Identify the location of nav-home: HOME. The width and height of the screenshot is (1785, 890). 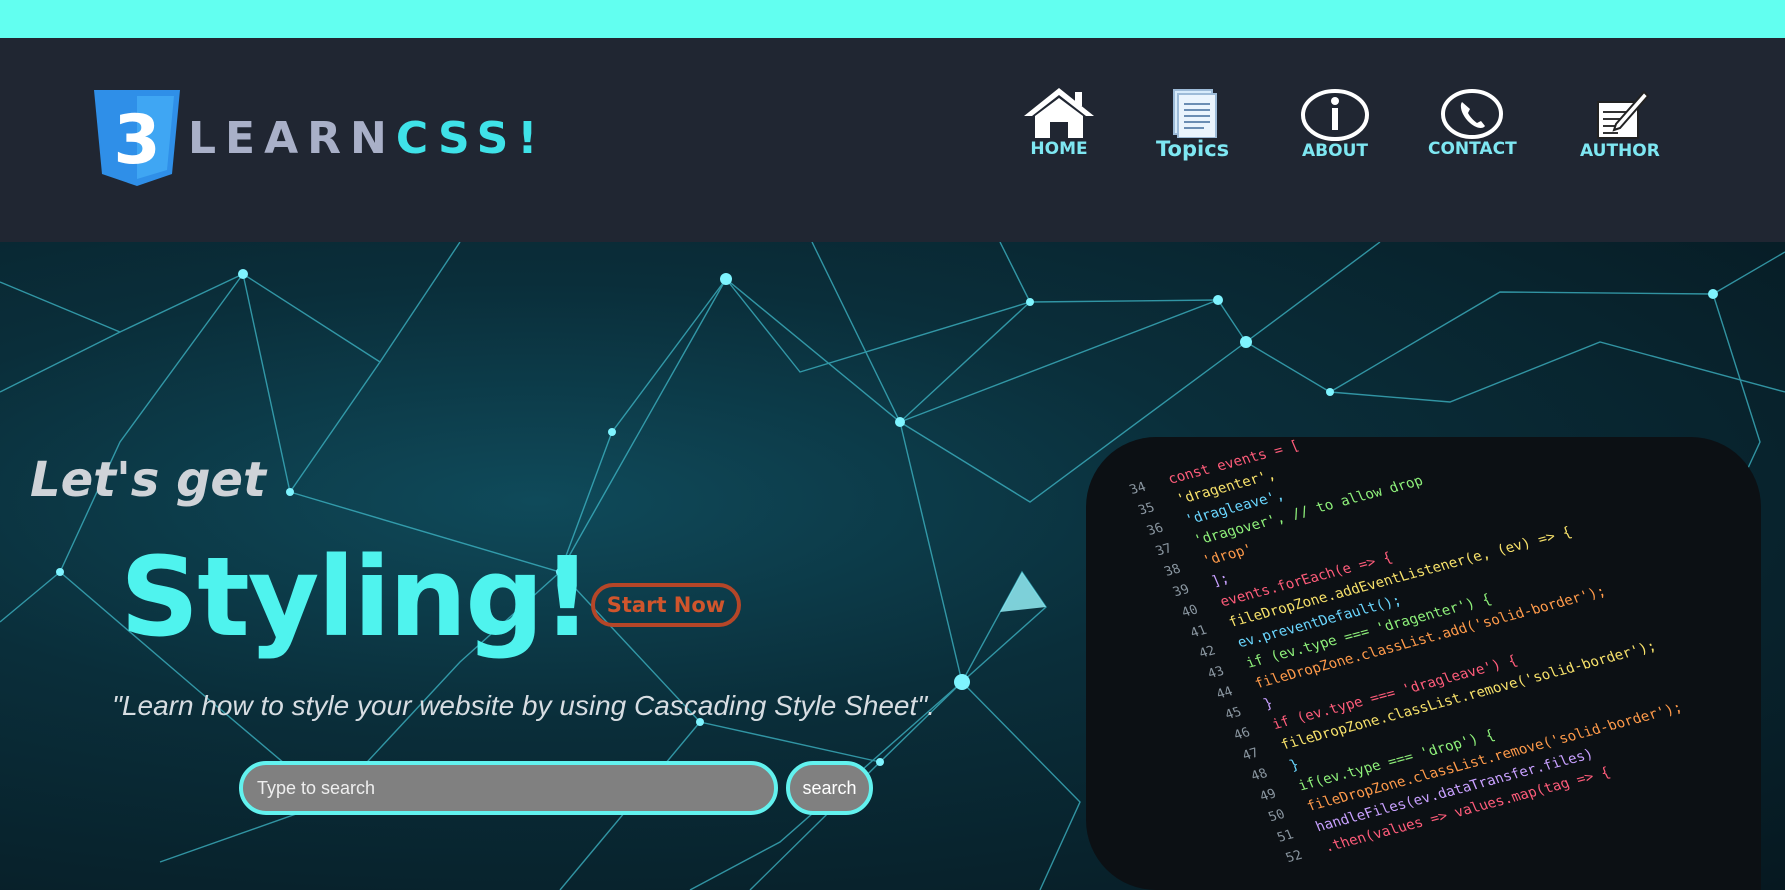
(1059, 122).